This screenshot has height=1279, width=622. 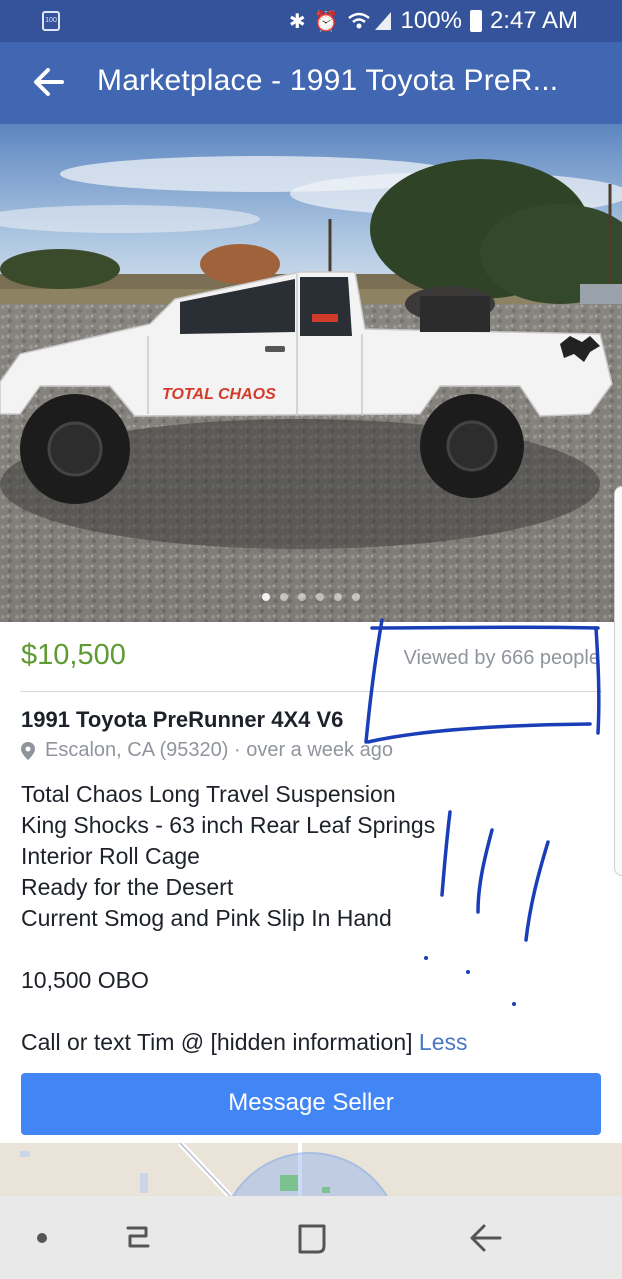 I want to click on back-arrow-icon, so click(x=49, y=82).